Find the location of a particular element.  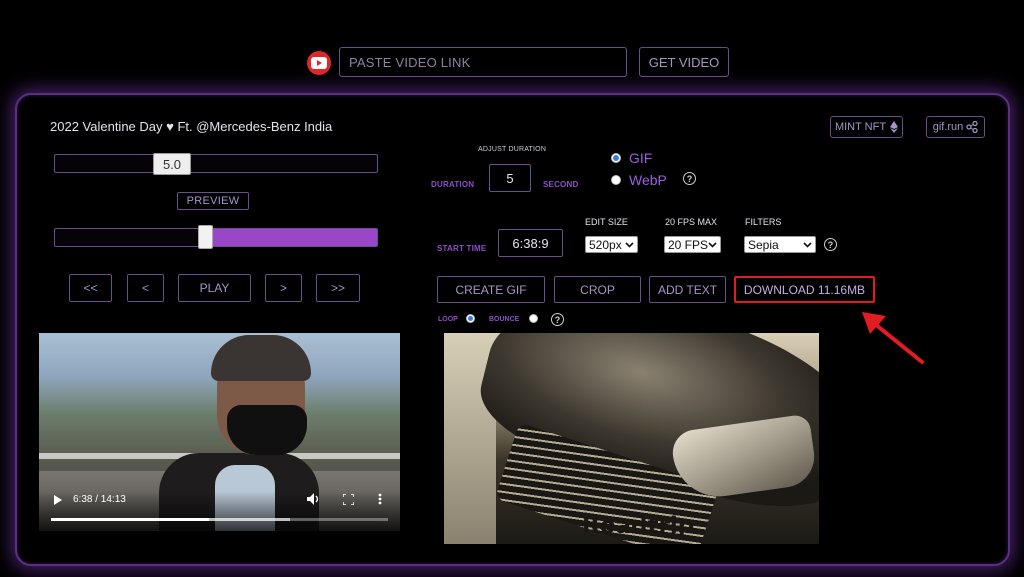

fps-label: 20 FPS MAX is located at coordinates (691, 222).